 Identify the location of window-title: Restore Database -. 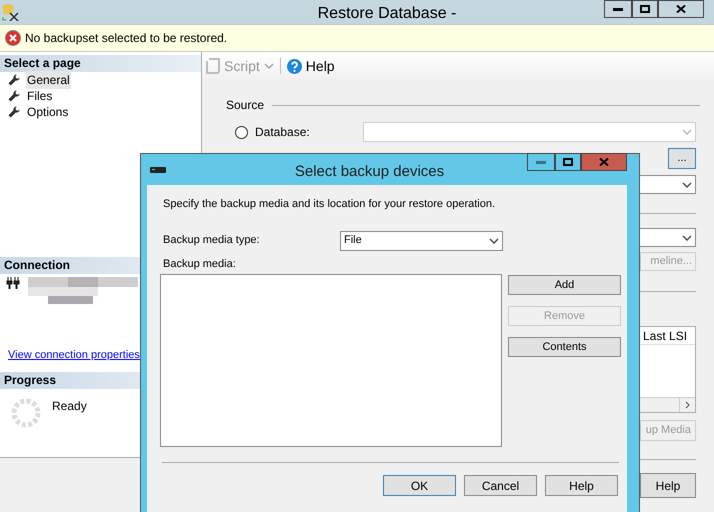
(387, 14).